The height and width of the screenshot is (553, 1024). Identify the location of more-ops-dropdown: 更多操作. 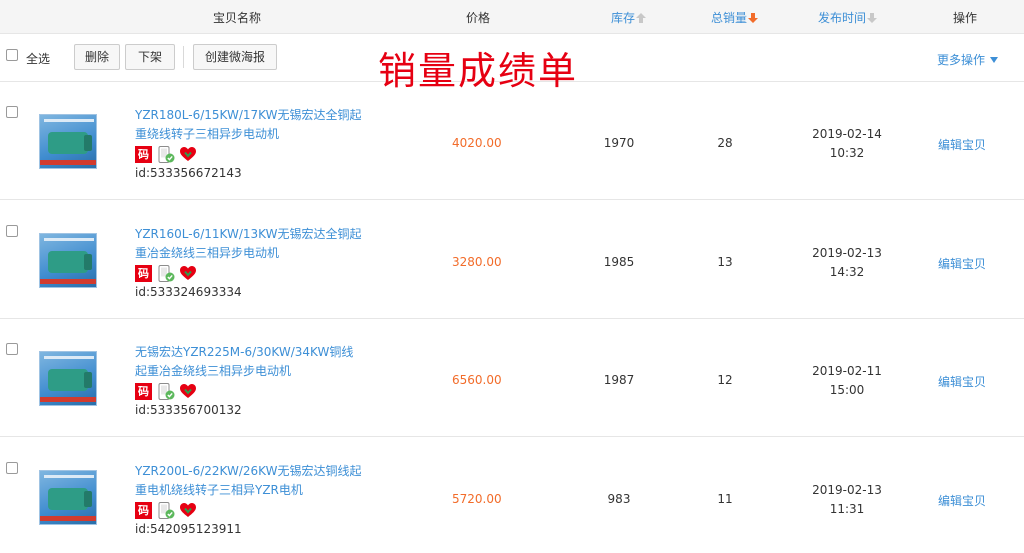
(968, 59).